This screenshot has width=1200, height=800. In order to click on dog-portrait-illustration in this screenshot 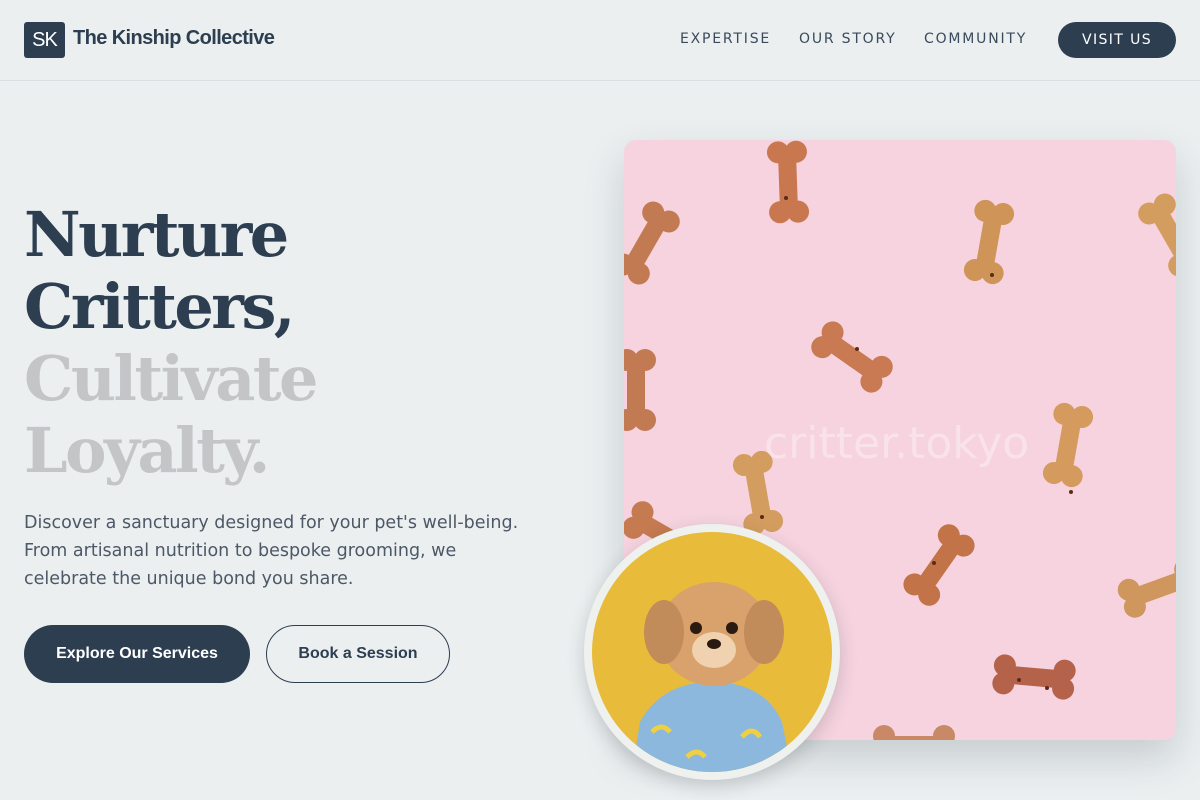, I will do `click(712, 652)`.